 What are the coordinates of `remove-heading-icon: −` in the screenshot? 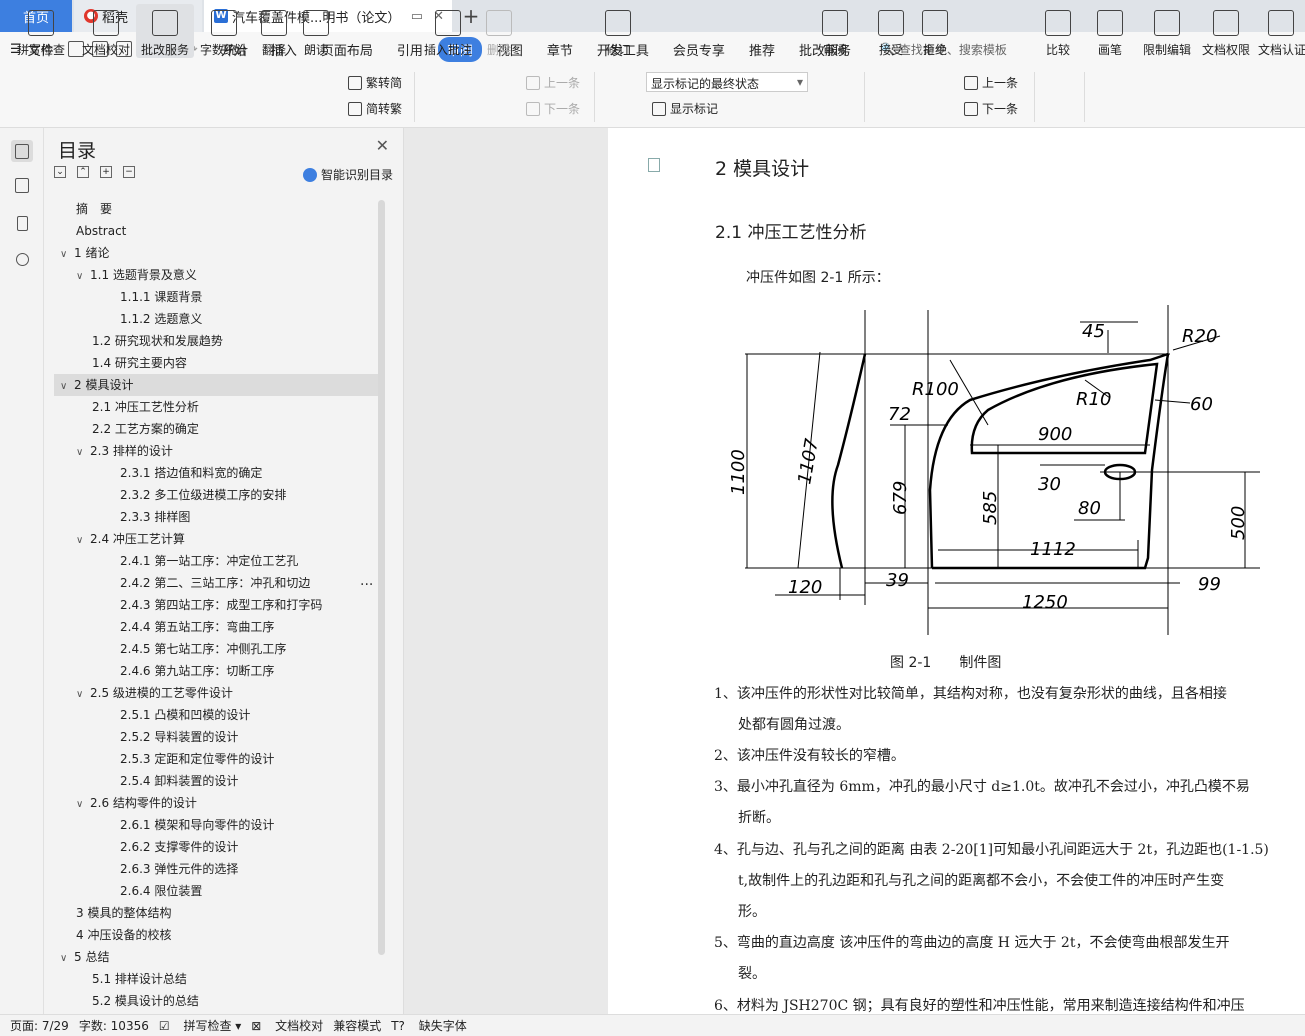 It's located at (129, 172).